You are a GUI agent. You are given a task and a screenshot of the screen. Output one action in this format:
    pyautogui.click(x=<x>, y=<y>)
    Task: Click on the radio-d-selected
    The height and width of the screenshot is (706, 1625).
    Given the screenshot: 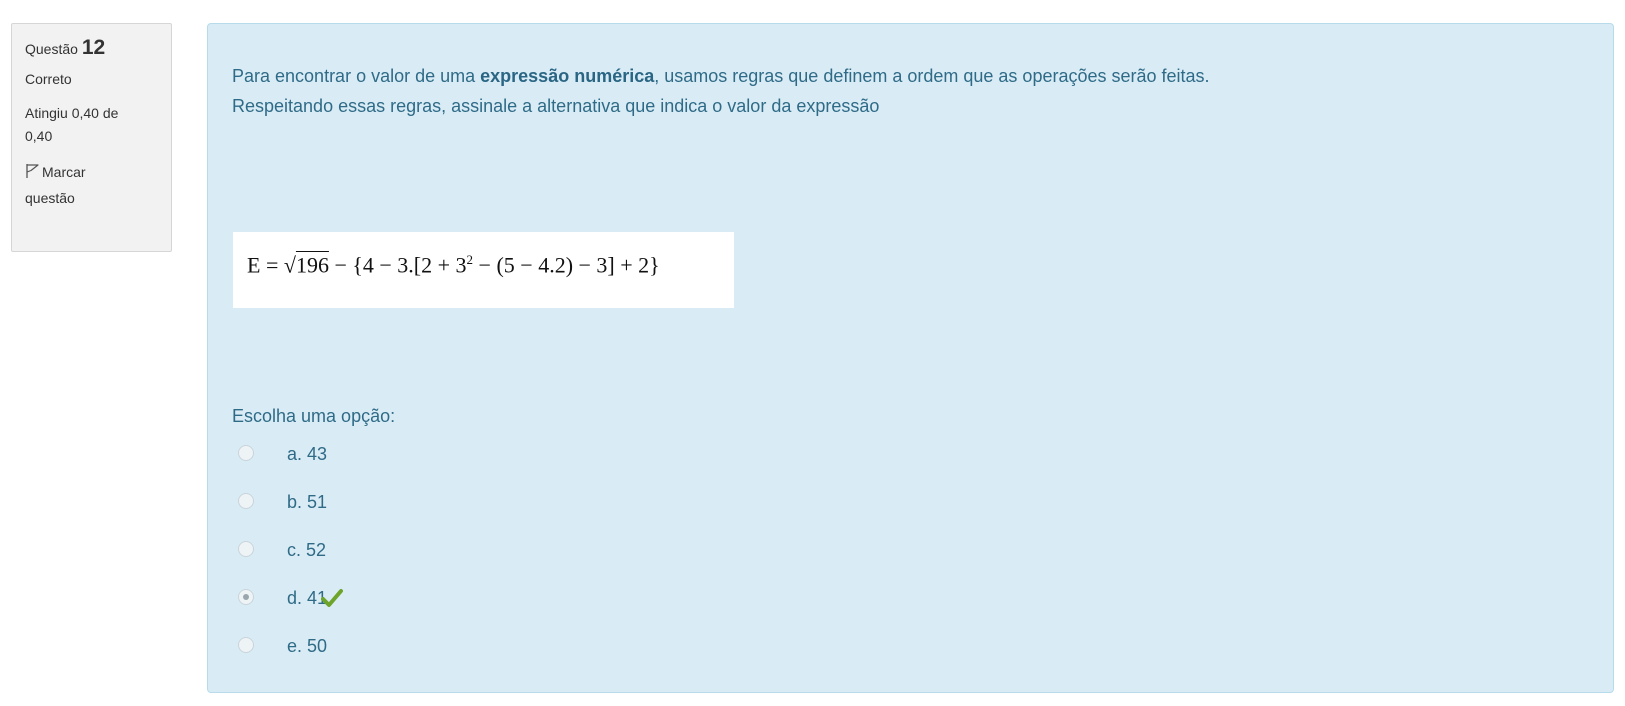 What is the action you would take?
    pyautogui.click(x=246, y=597)
    